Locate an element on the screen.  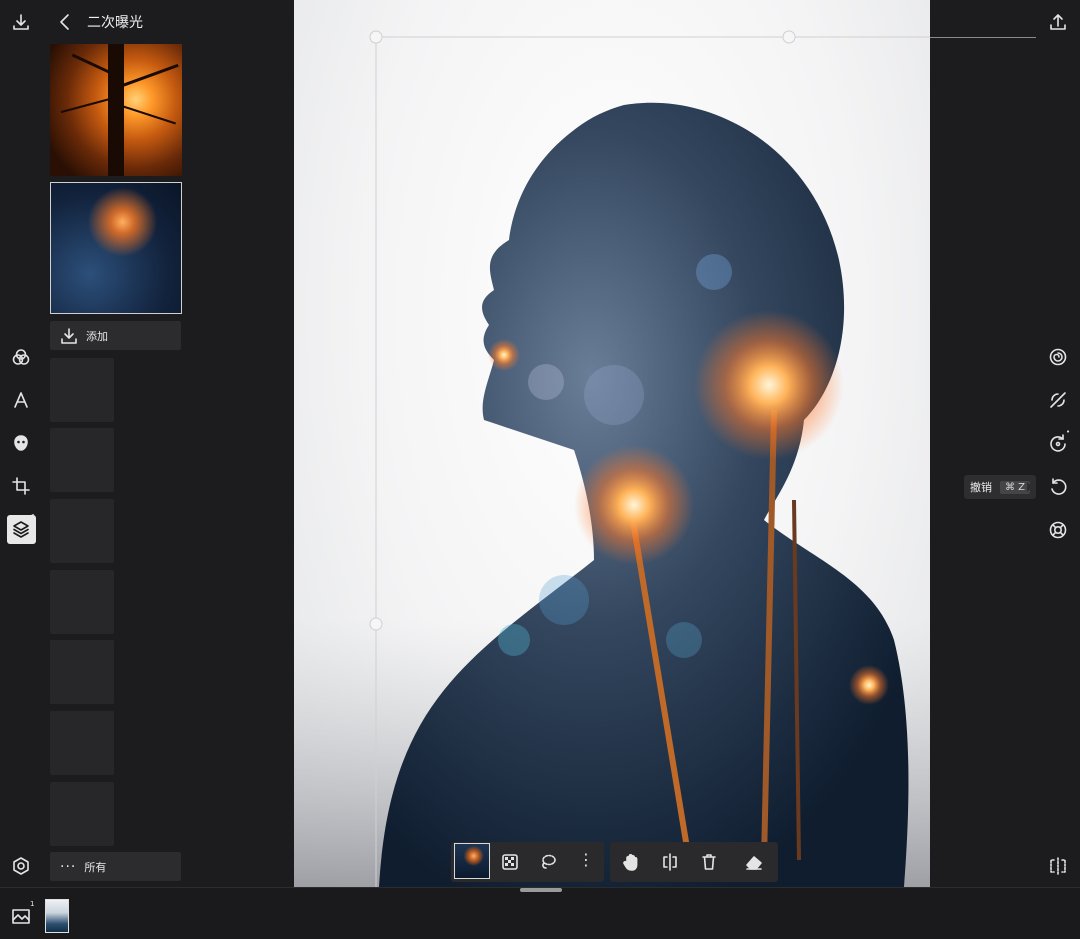
back-chevron-icon is located at coordinates (65, 22).